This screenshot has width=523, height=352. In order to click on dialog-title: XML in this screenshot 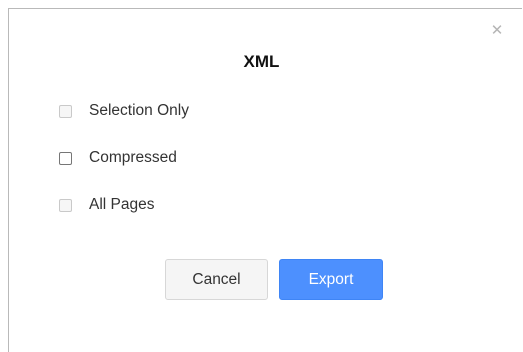, I will do `click(261, 61)`.